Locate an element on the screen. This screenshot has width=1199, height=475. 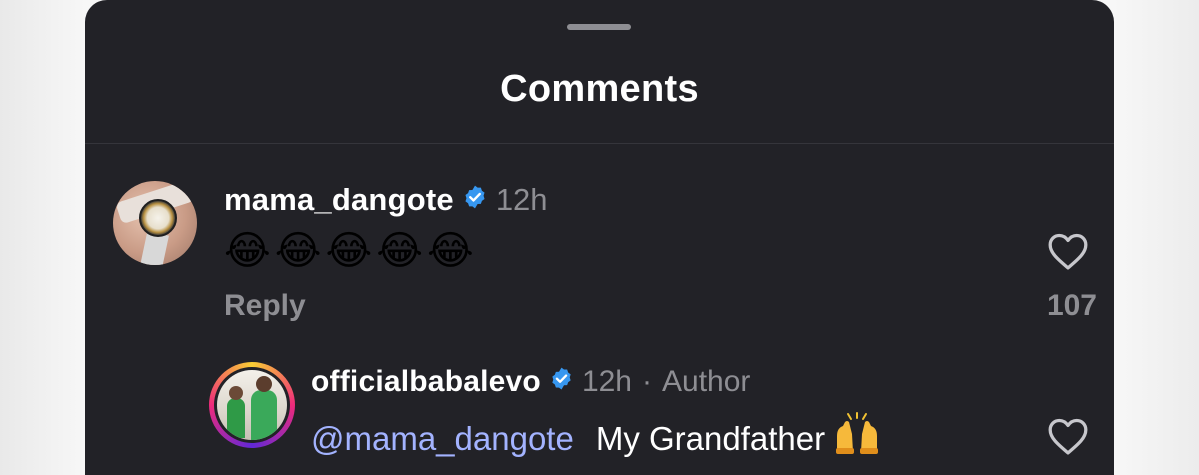
reply-message: My Grandfather is located at coordinates (710, 438).